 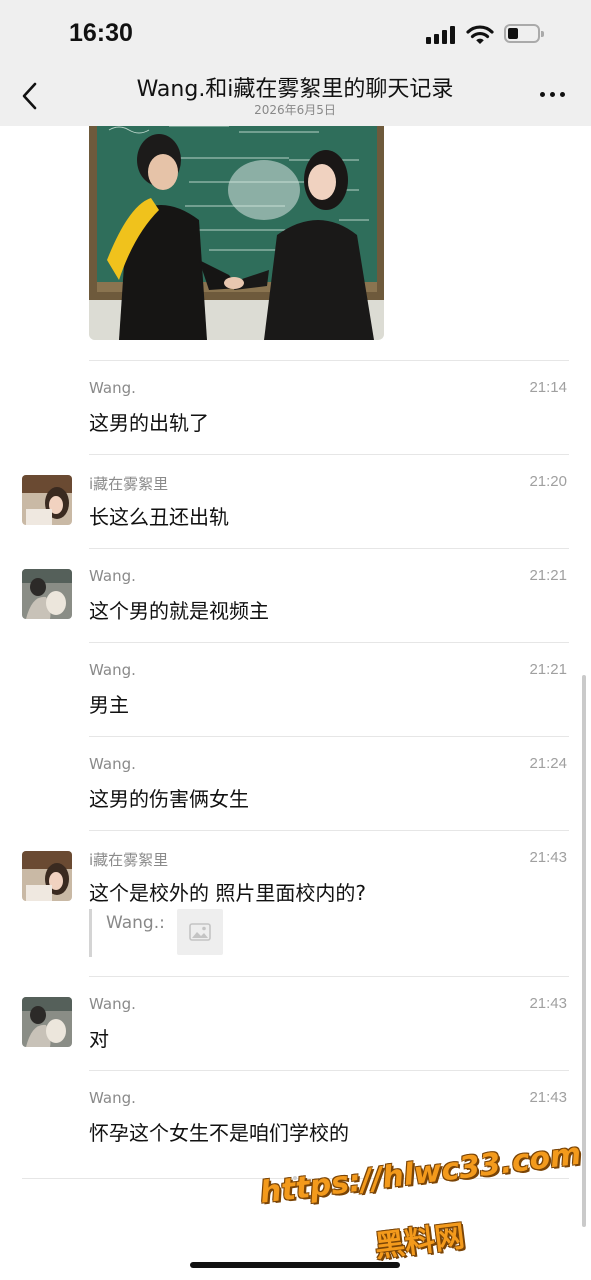 I want to click on watermark-name: 黑料网, so click(x=419, y=1241).